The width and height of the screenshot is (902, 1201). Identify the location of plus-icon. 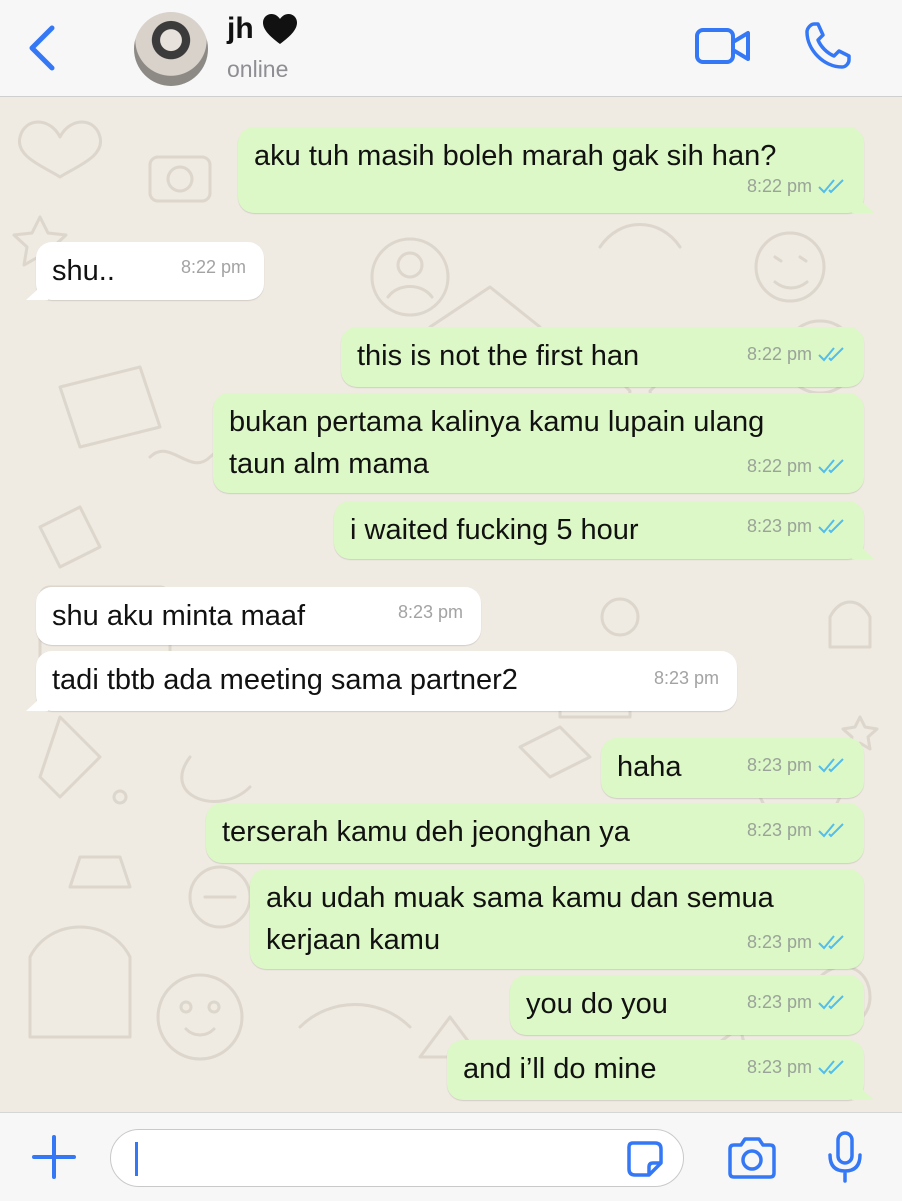
(54, 1157).